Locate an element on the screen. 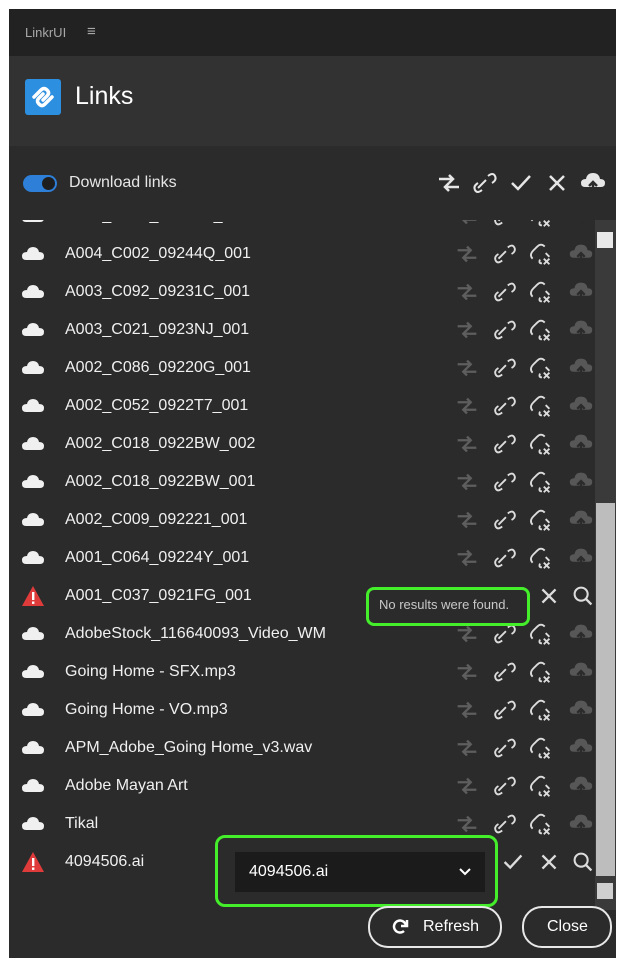 This screenshot has width=625, height=967. list-item: A004_C010_0924AL_001 is located at coordinates (301, 227).